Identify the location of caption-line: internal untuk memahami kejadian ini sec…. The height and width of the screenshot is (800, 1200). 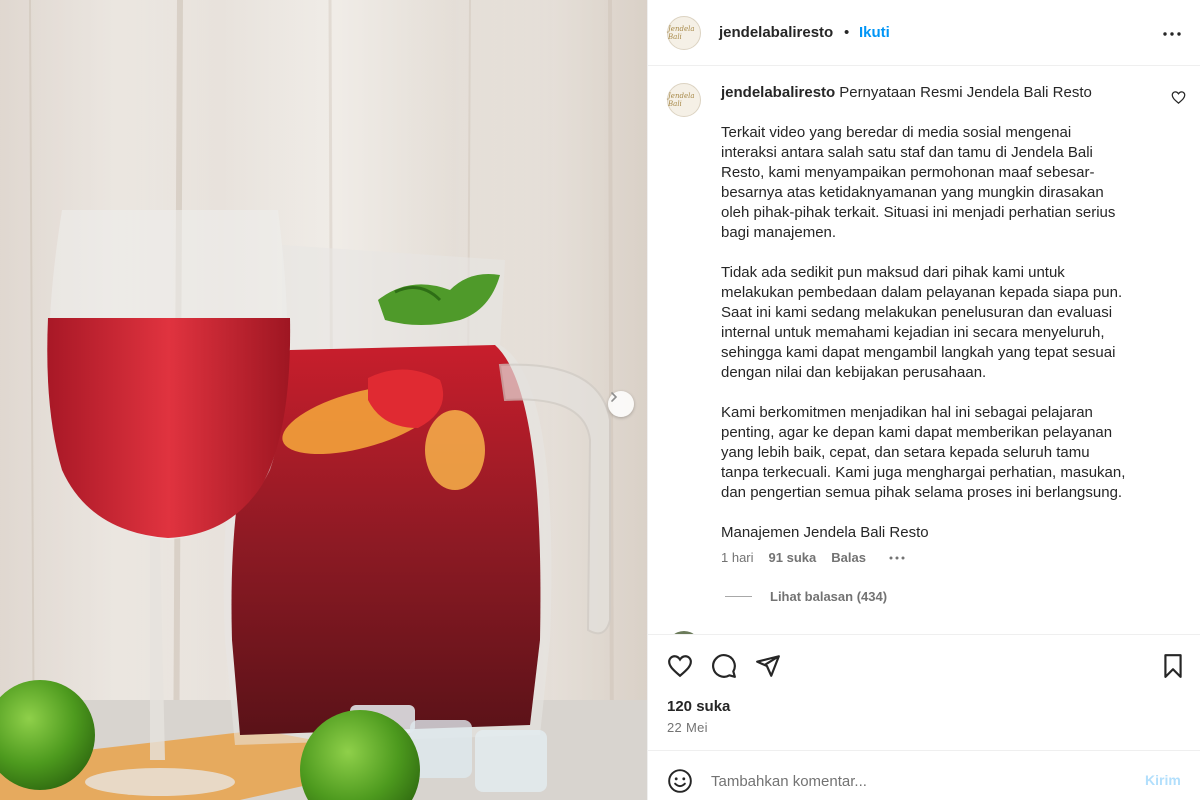
(913, 332).